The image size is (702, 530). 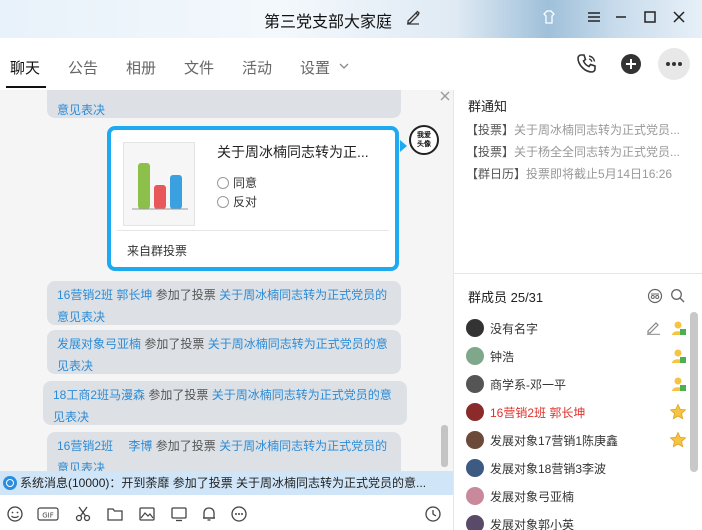 What do you see at coordinates (224, 451) in the screenshot?
I see `message-bubble: 16营销2班 李博 参加了投票 关于周冰楠同志转为正式党员的意见表决` at bounding box center [224, 451].